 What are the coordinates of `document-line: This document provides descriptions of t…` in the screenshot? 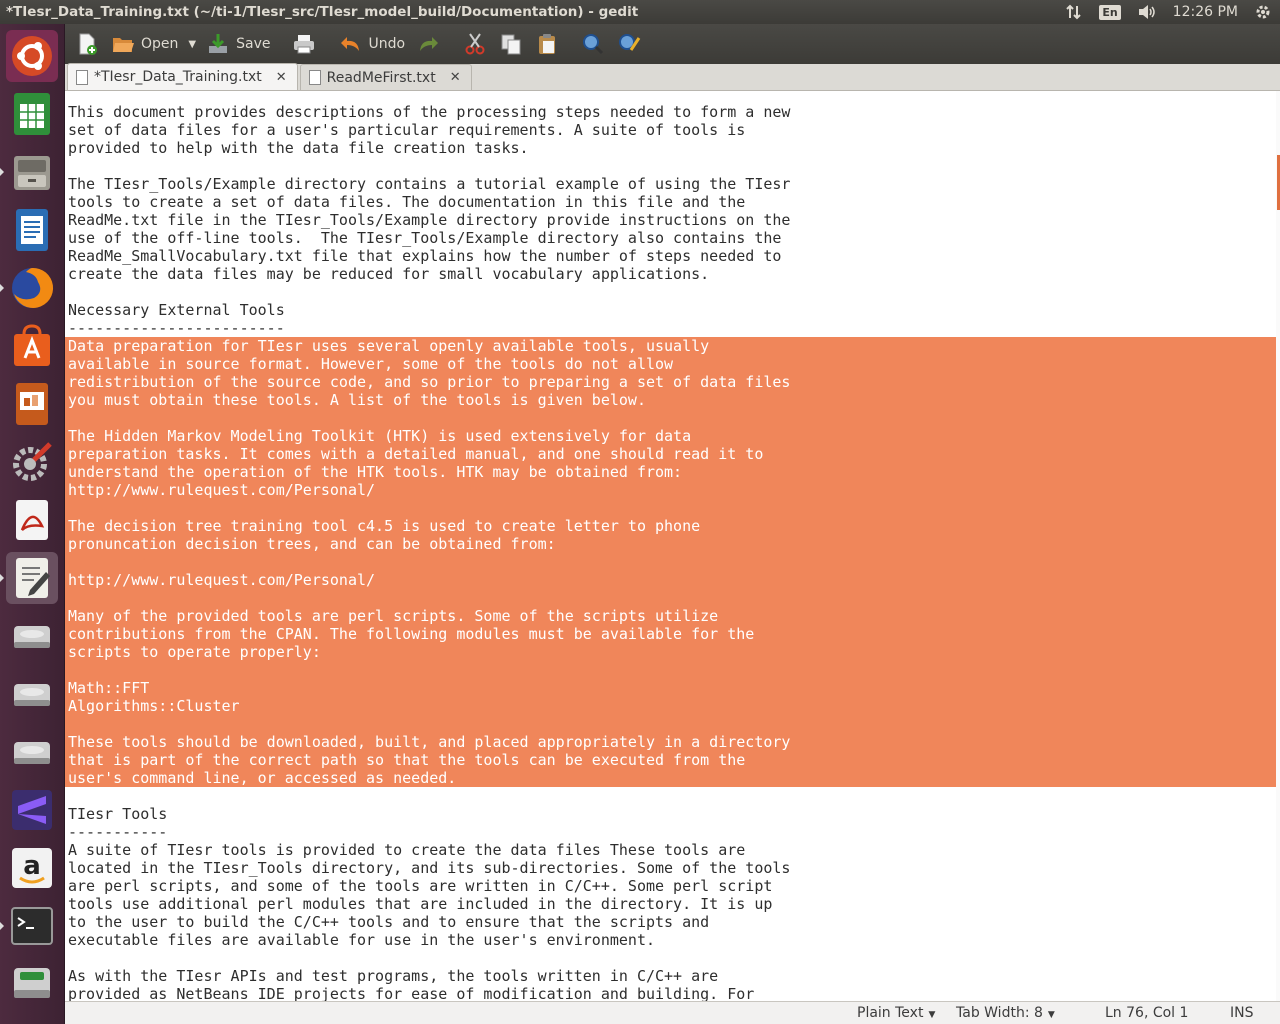 It's located at (429, 112).